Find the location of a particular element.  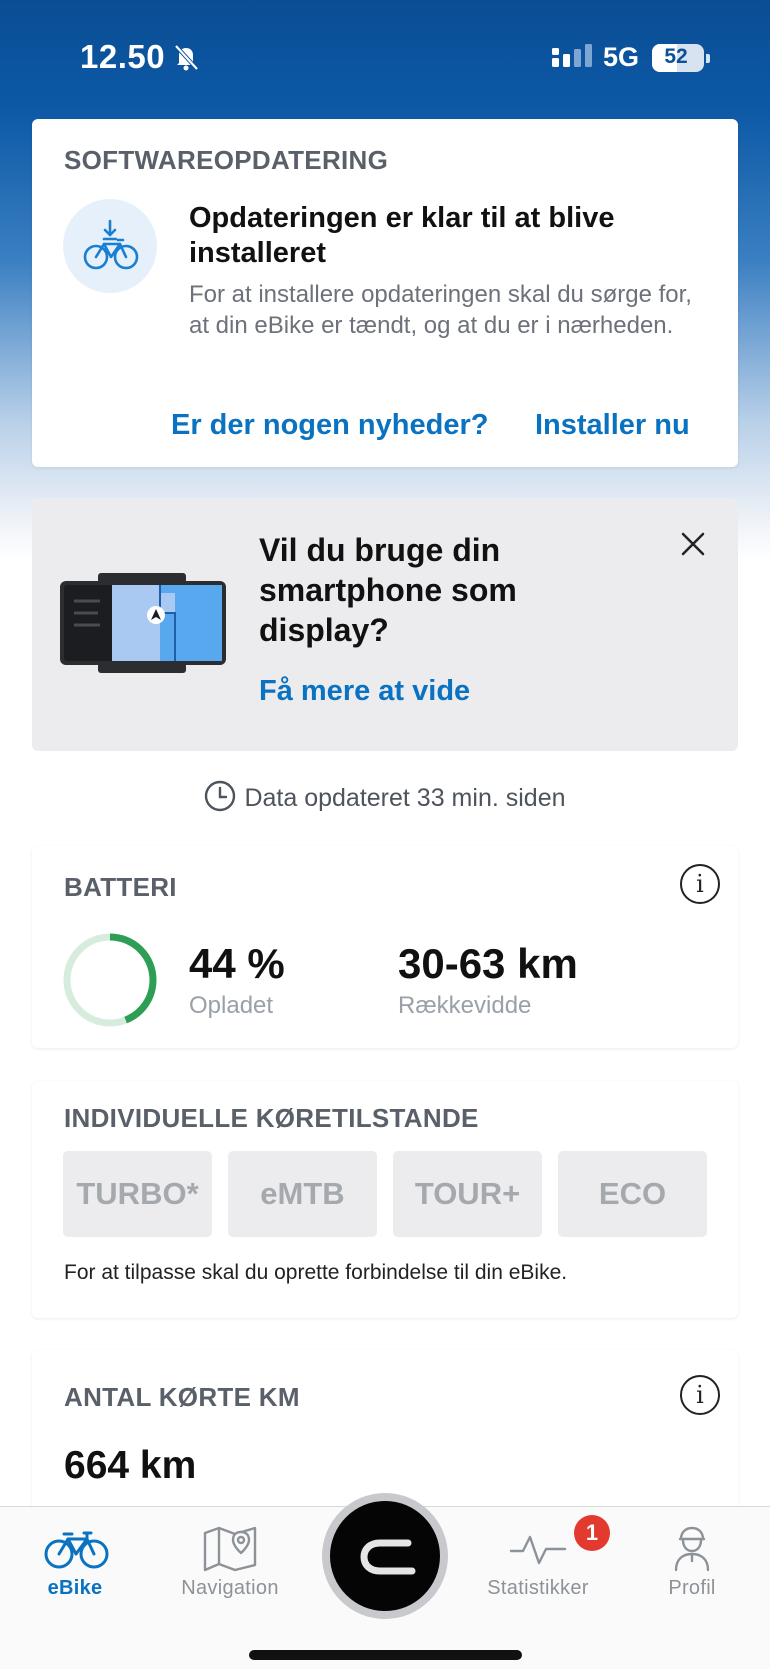

data-updated-text: Data opdateret 33 min. siden is located at coordinates (405, 798).